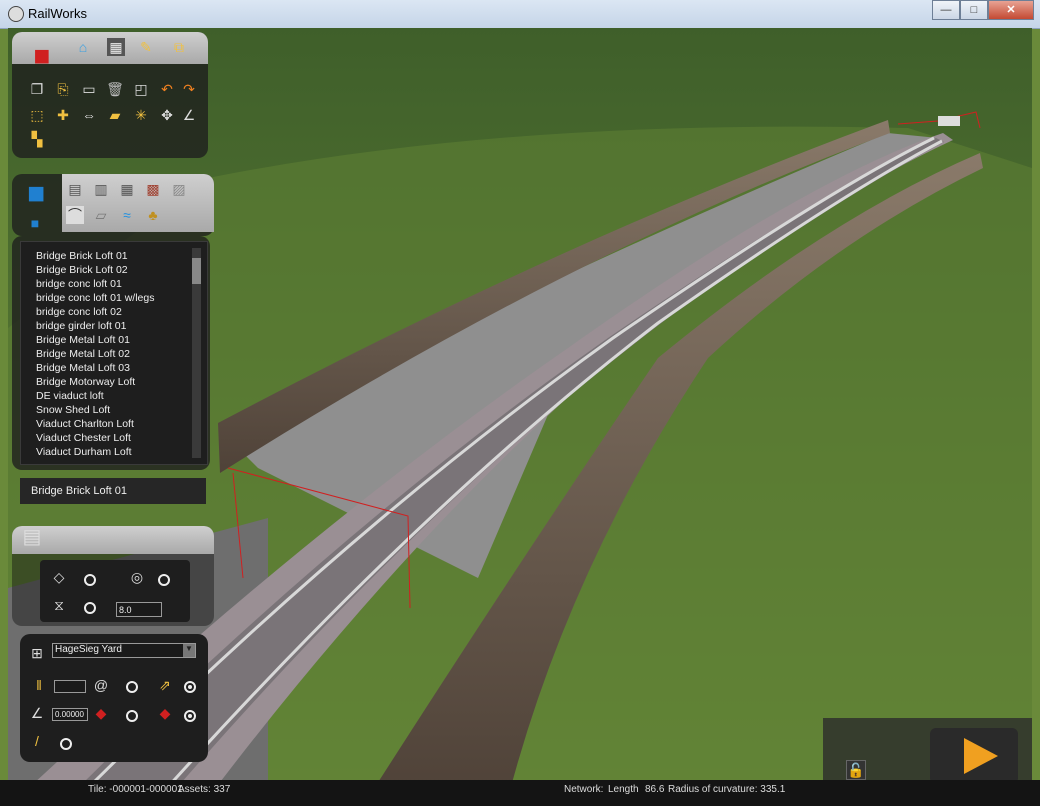 The image size is (1040, 806). Describe the element at coordinates (164, 580) in the screenshot. I see `rotate-radio` at that location.